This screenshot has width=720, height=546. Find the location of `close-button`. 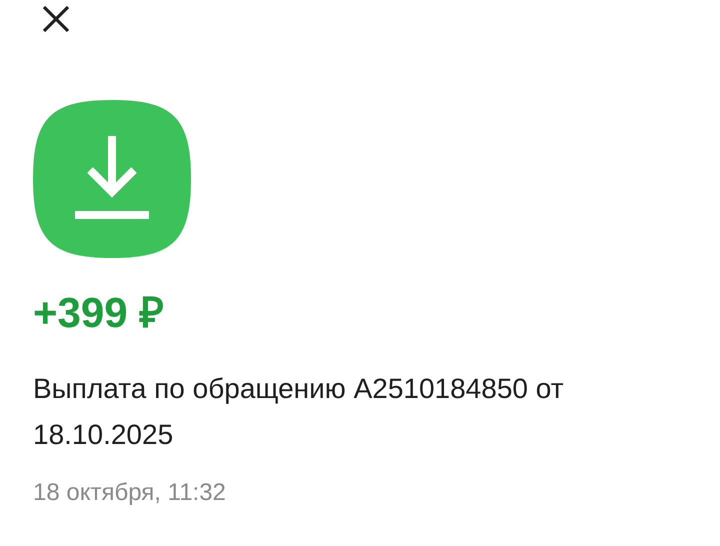

close-button is located at coordinates (56, 19).